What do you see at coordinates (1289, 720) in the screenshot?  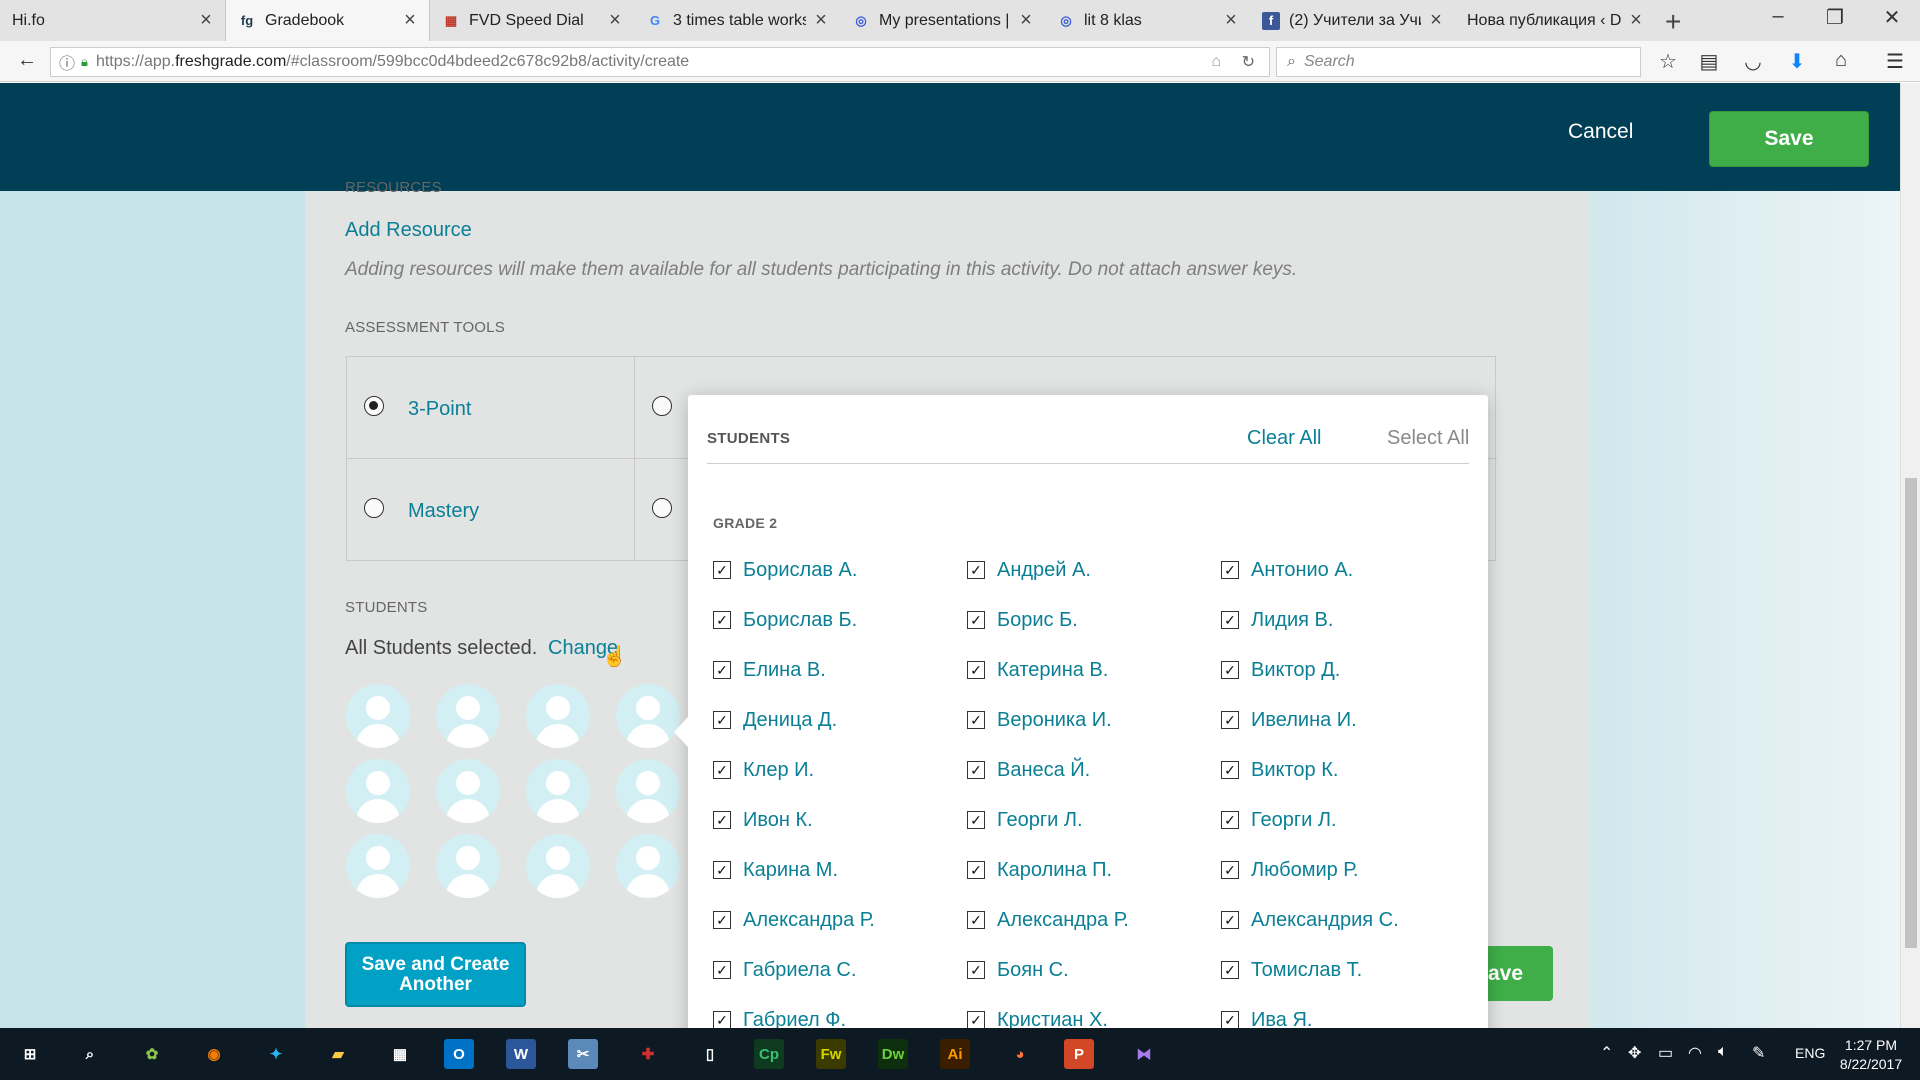 I see `student-checkbox-item: ✓ Ивелина И.` at bounding box center [1289, 720].